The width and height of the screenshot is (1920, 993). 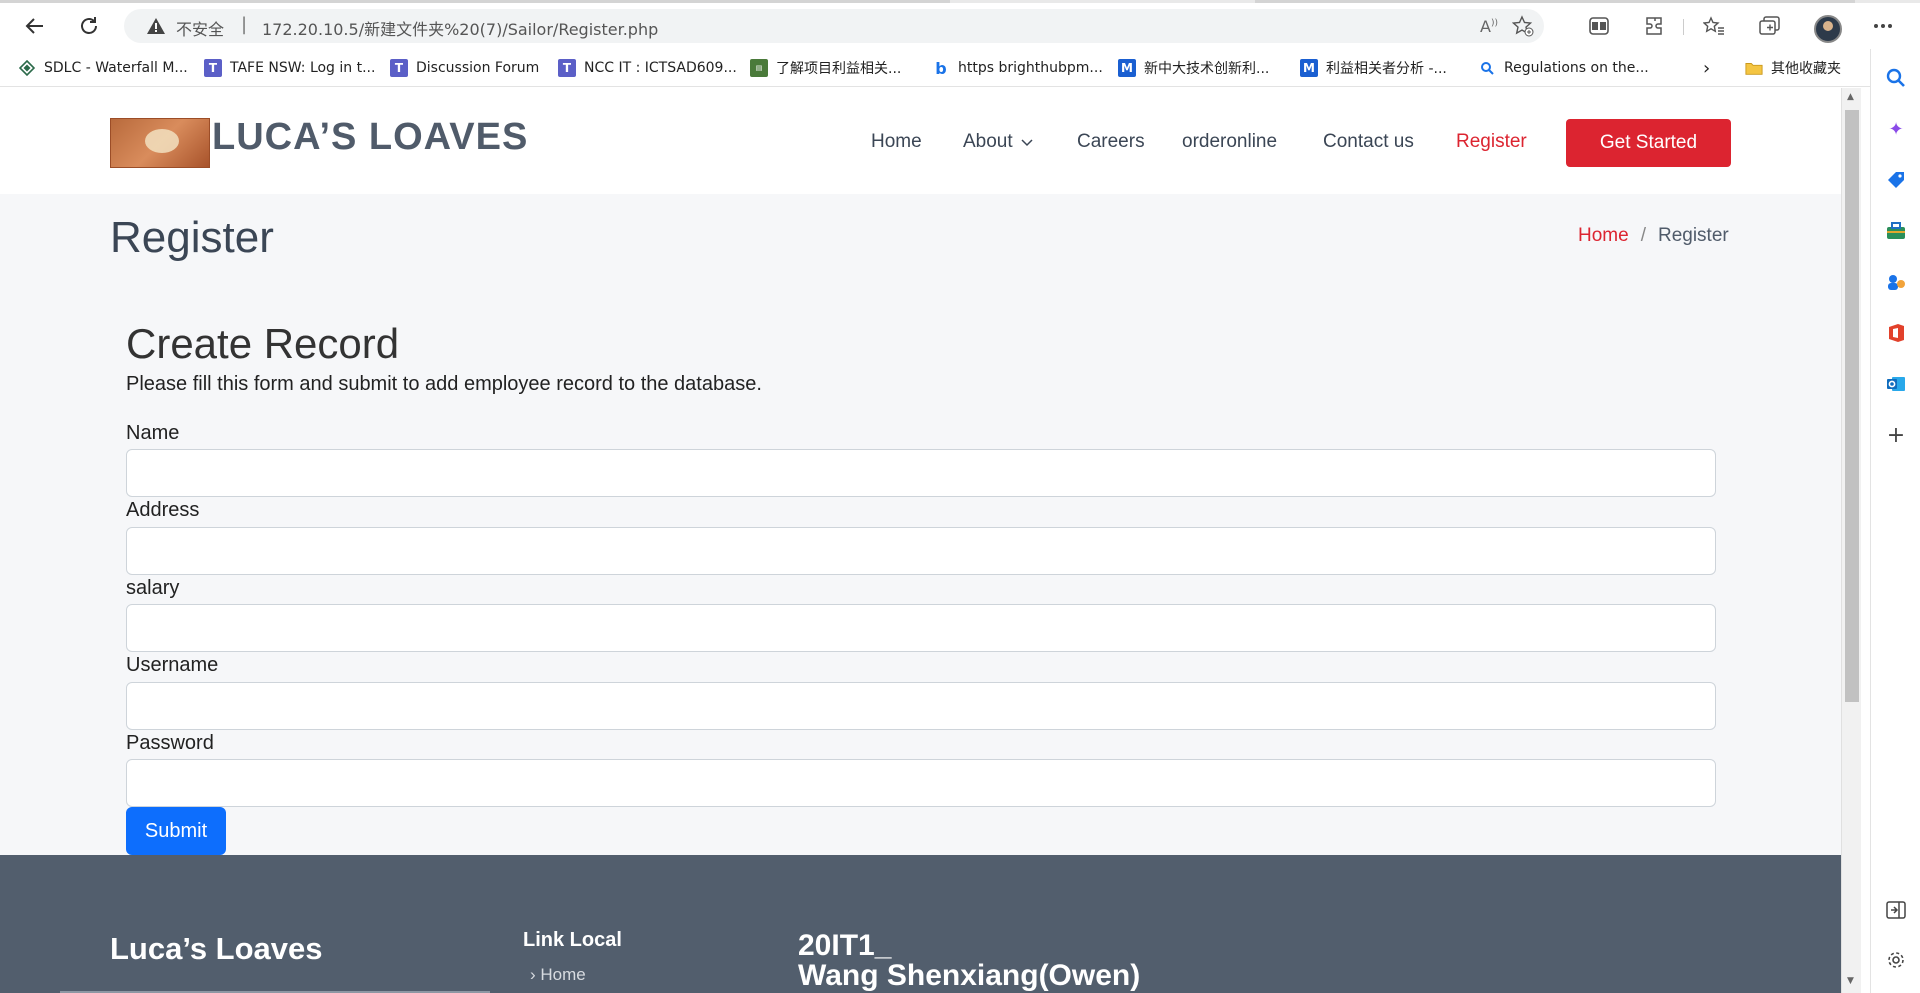 What do you see at coordinates (1852, 406) in the screenshot?
I see `scrollbar-thumb` at bounding box center [1852, 406].